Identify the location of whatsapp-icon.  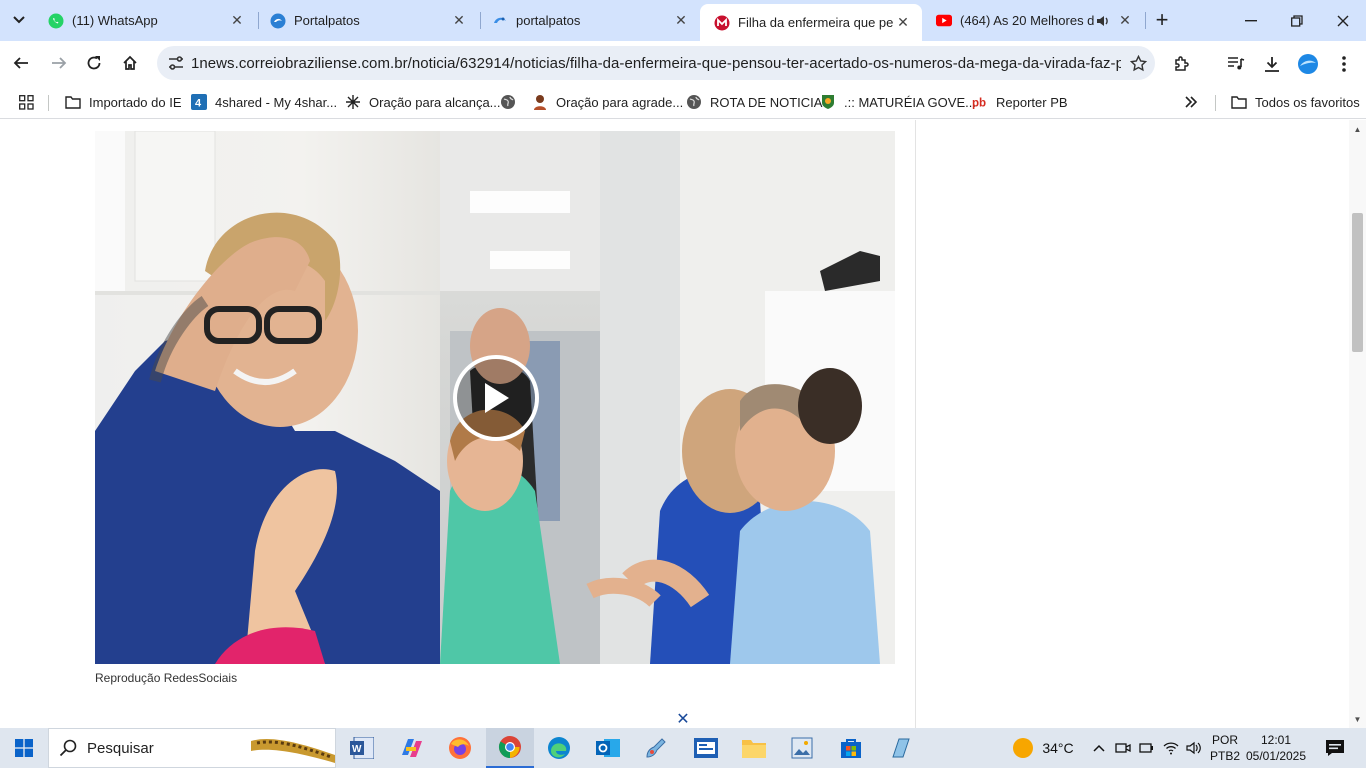
(56, 21).